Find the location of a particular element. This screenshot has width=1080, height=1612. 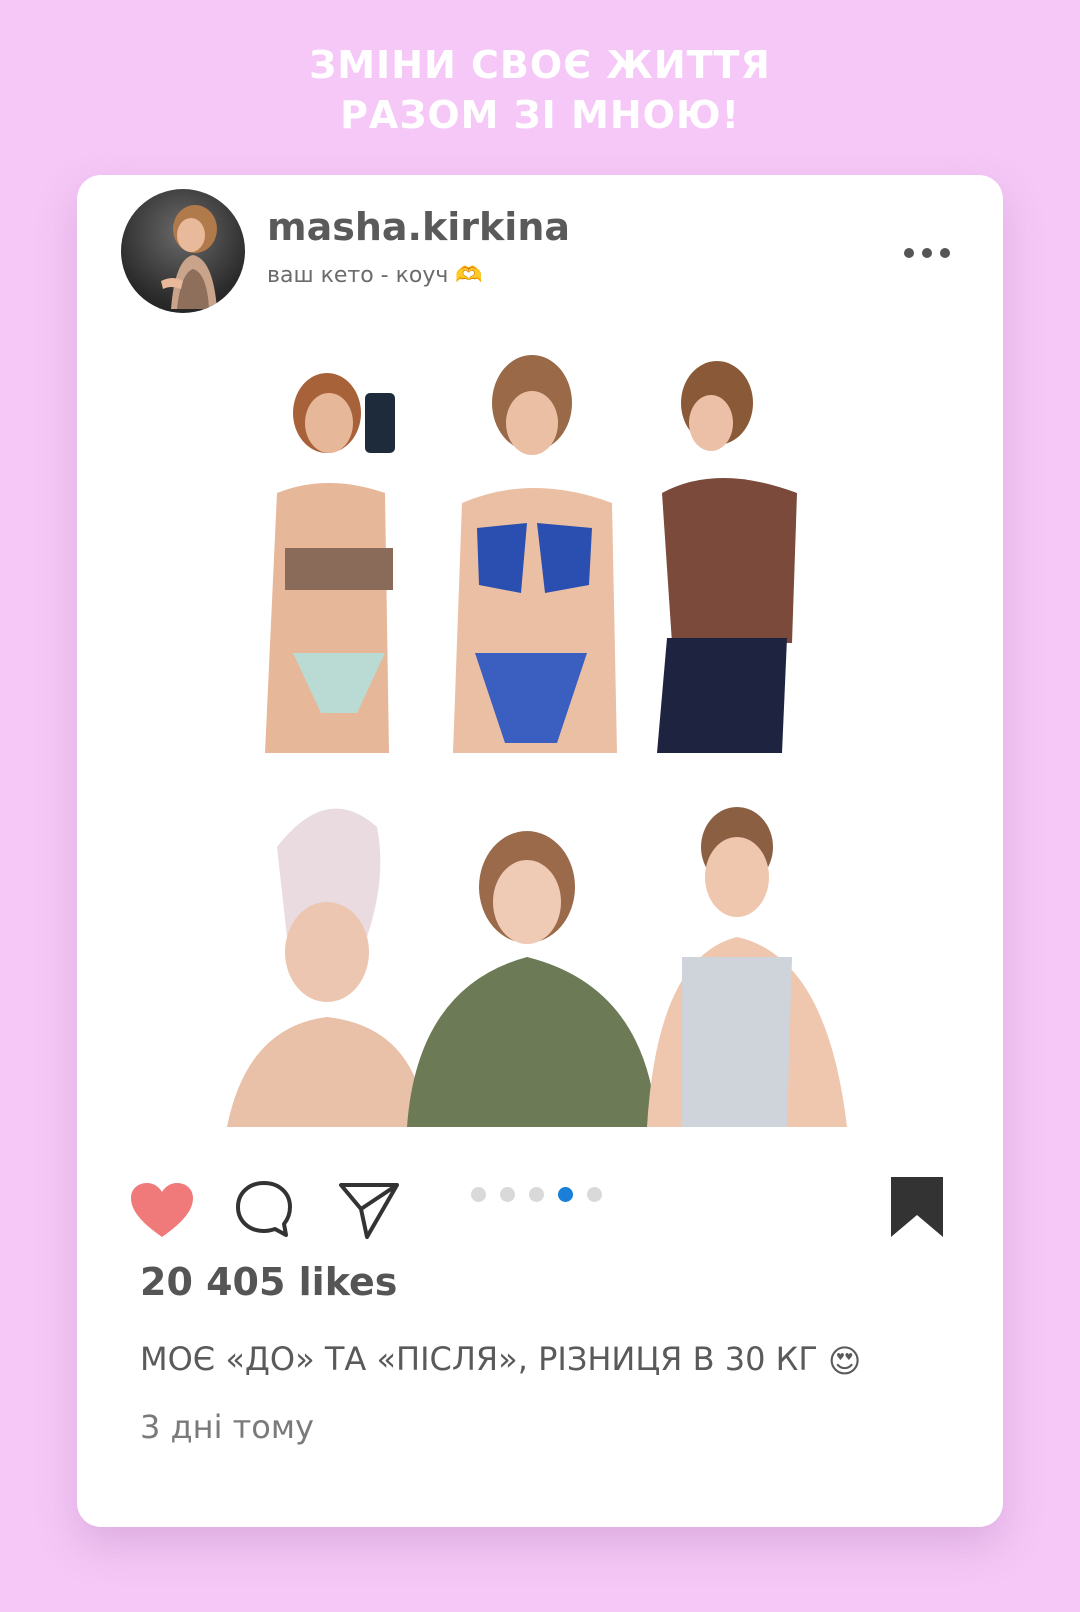

before-photo is located at coordinates (547, 957).